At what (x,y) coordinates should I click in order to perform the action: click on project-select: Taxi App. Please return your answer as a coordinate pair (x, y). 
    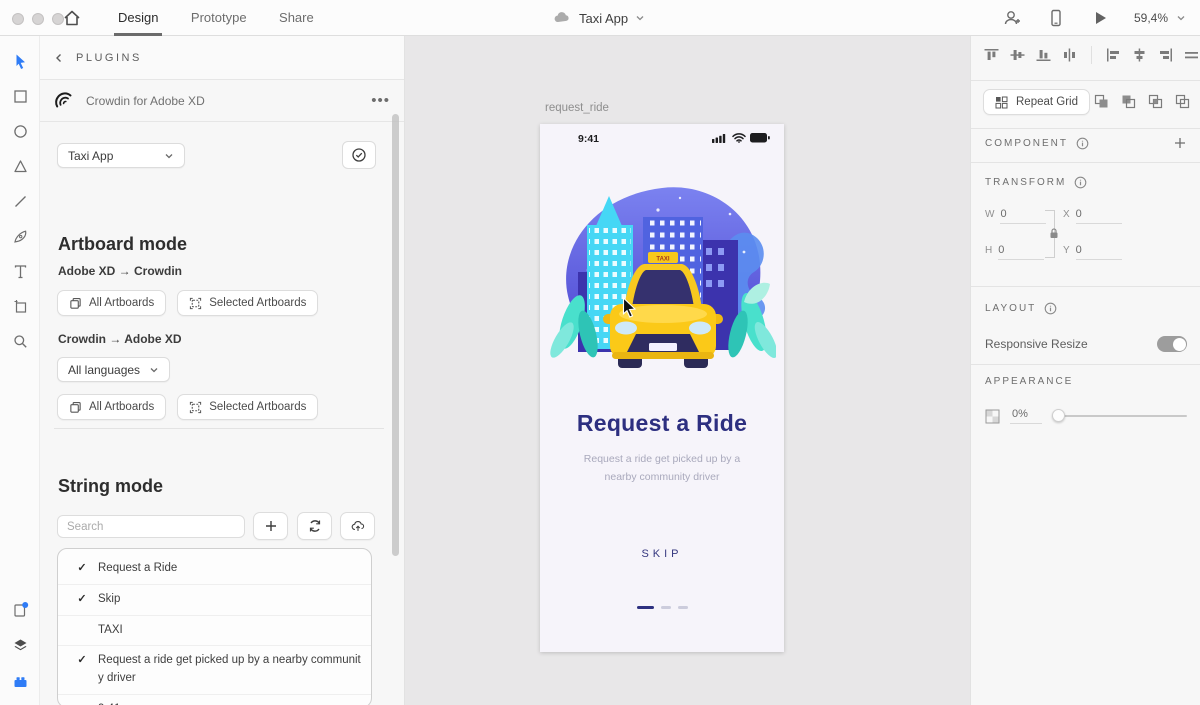
    Looking at the image, I should click on (121, 155).